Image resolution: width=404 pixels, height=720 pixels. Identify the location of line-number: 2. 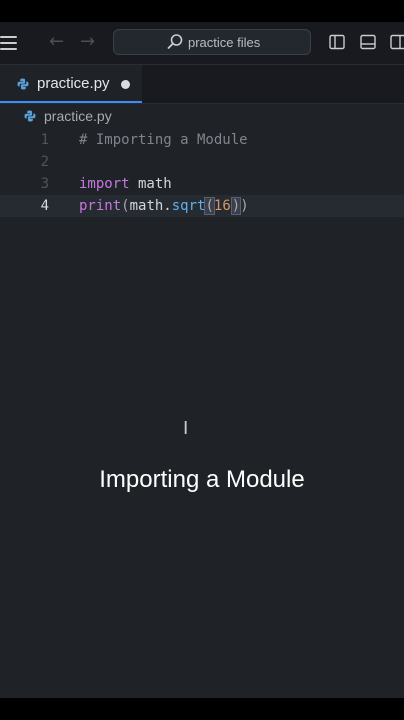
(44, 162).